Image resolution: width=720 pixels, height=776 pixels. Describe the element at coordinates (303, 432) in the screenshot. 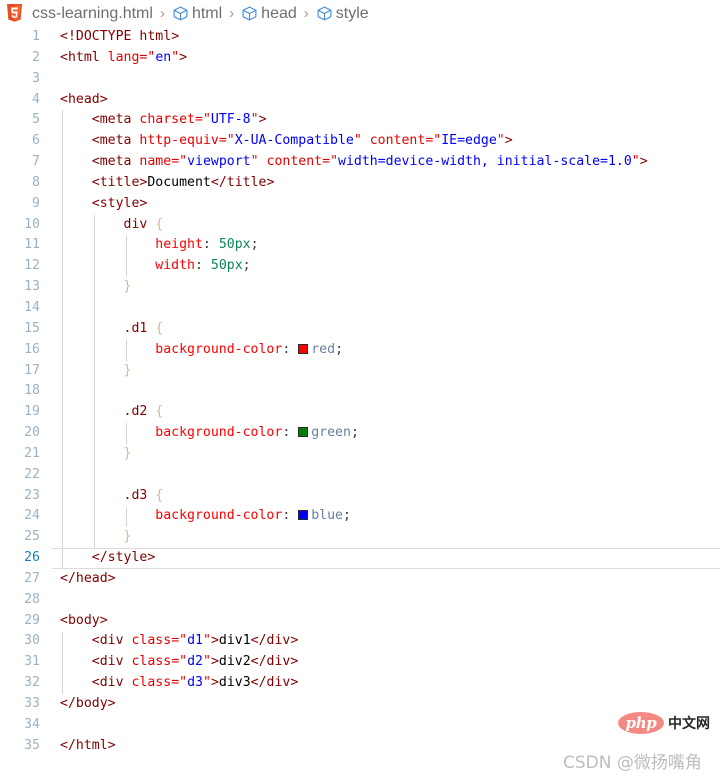

I see `color-swatch-green` at that location.